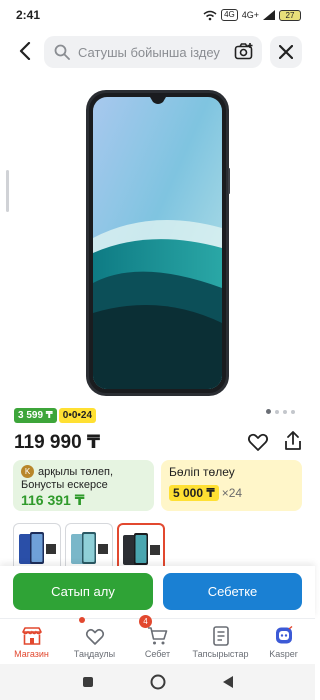  What do you see at coordinates (35, 415) in the screenshot?
I see `credit-badge: 3 599 ₸` at bounding box center [35, 415].